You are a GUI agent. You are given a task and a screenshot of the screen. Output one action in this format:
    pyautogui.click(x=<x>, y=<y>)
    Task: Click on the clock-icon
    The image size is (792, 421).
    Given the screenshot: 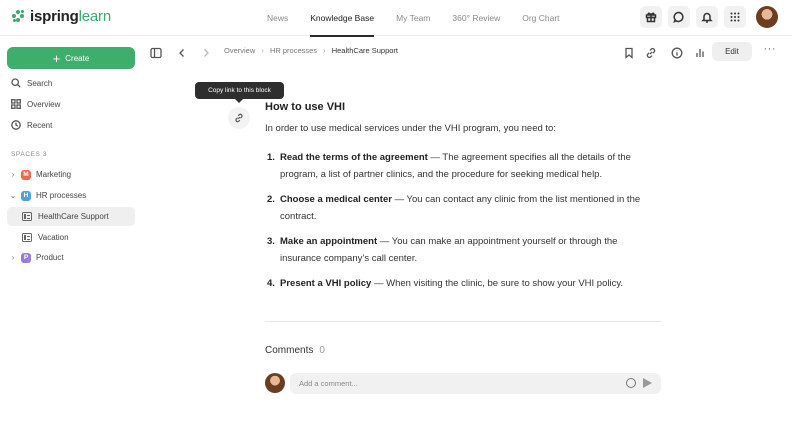 What is the action you would take?
    pyautogui.click(x=16, y=125)
    